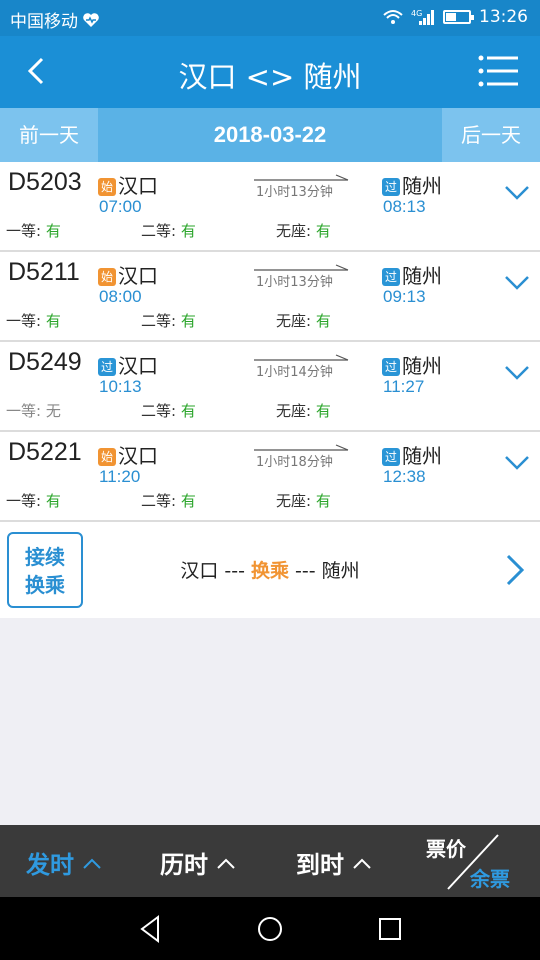 The width and height of the screenshot is (540, 960). What do you see at coordinates (302, 369) in the screenshot?
I see `duration: 1小时14分钟` at bounding box center [302, 369].